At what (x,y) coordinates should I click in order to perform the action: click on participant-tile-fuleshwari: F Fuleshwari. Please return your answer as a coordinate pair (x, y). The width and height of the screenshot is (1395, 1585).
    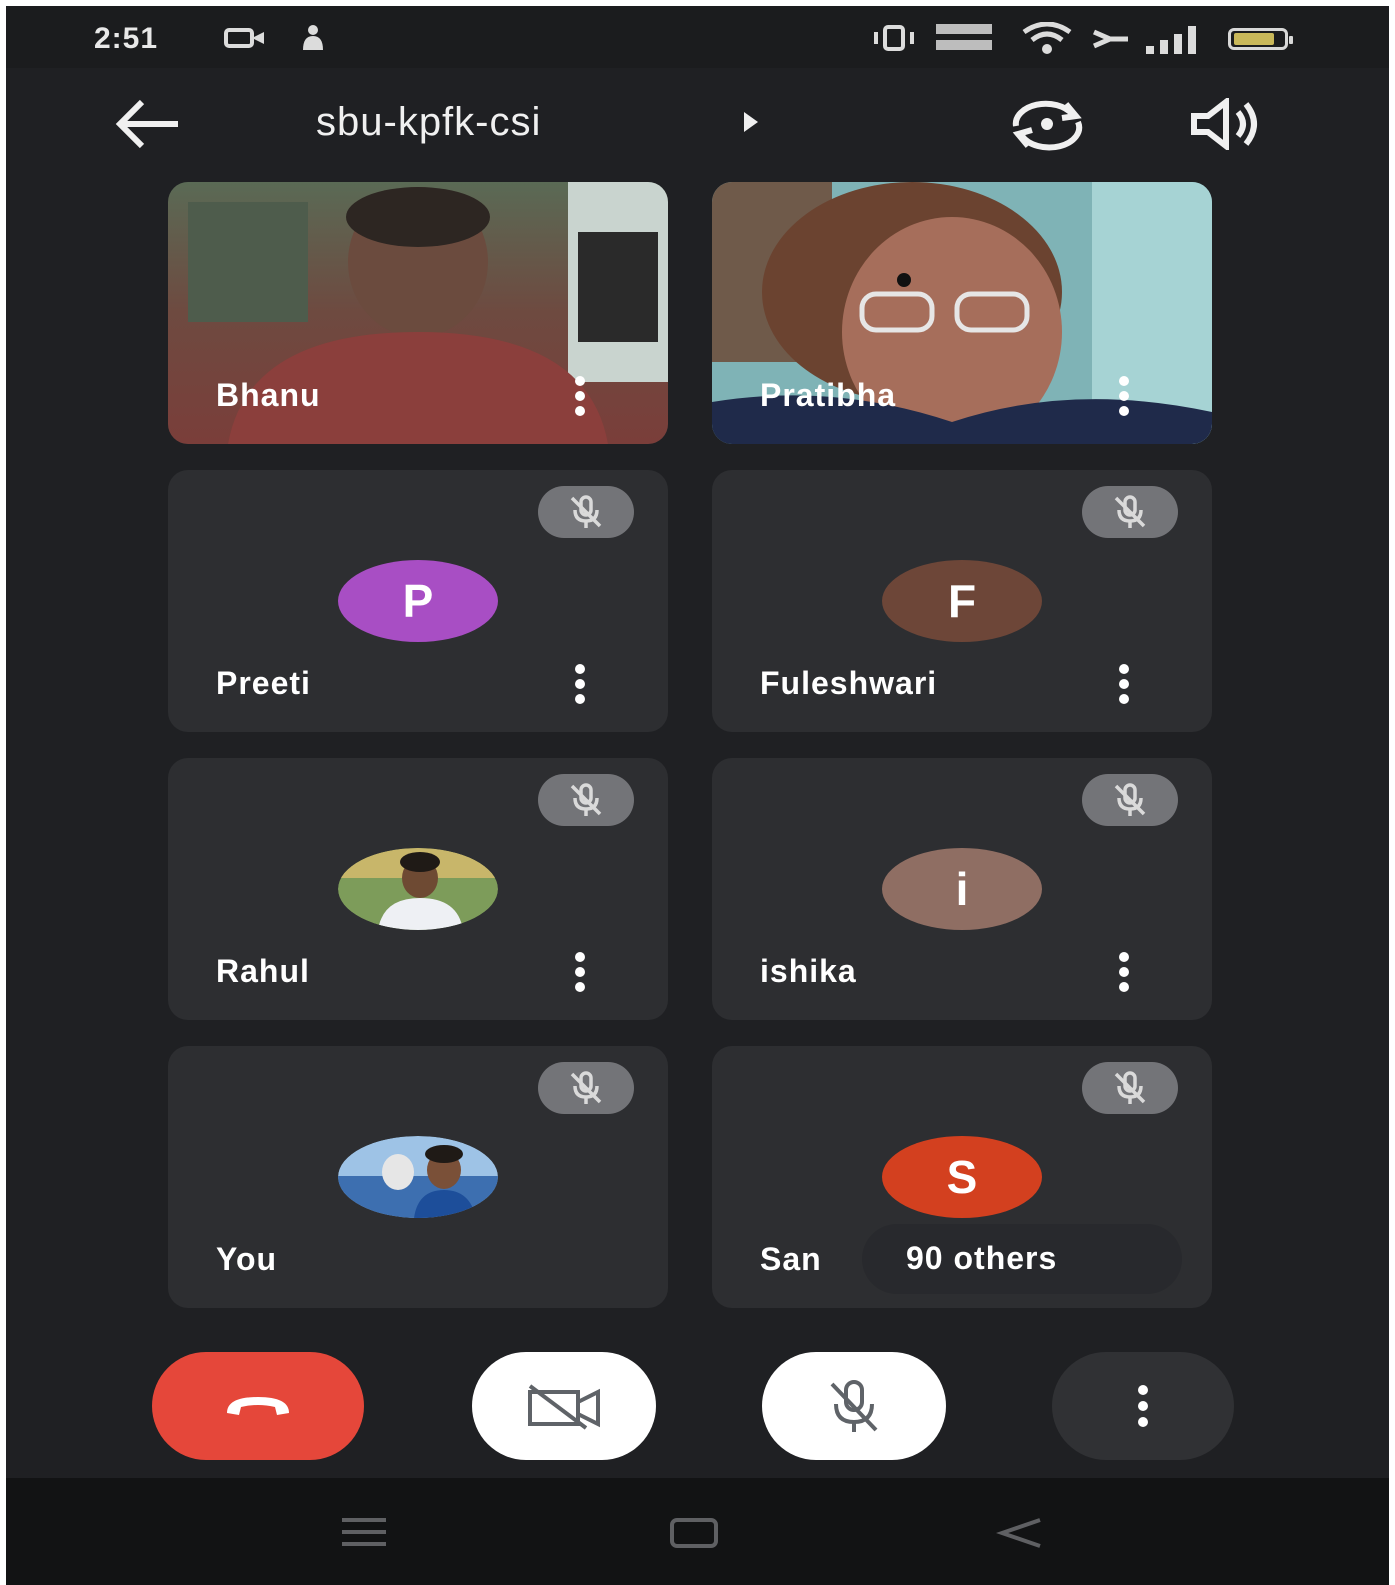
    Looking at the image, I should click on (962, 601).